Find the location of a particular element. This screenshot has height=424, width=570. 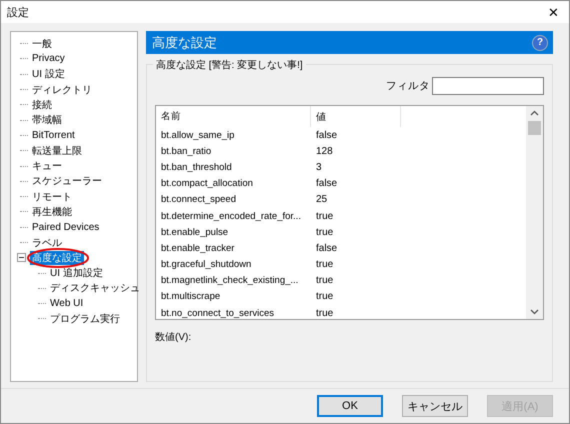

panel-title: 高度な設定 is located at coordinates (184, 43).